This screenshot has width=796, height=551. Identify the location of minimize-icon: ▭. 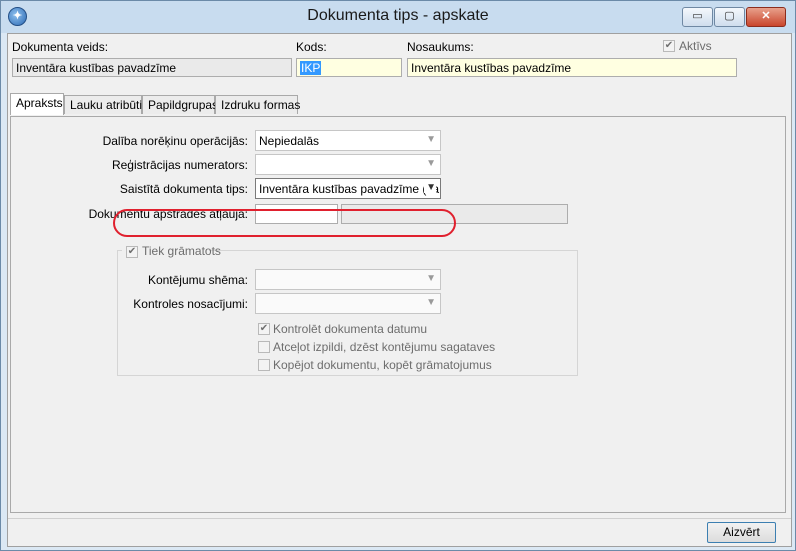
(697, 16).